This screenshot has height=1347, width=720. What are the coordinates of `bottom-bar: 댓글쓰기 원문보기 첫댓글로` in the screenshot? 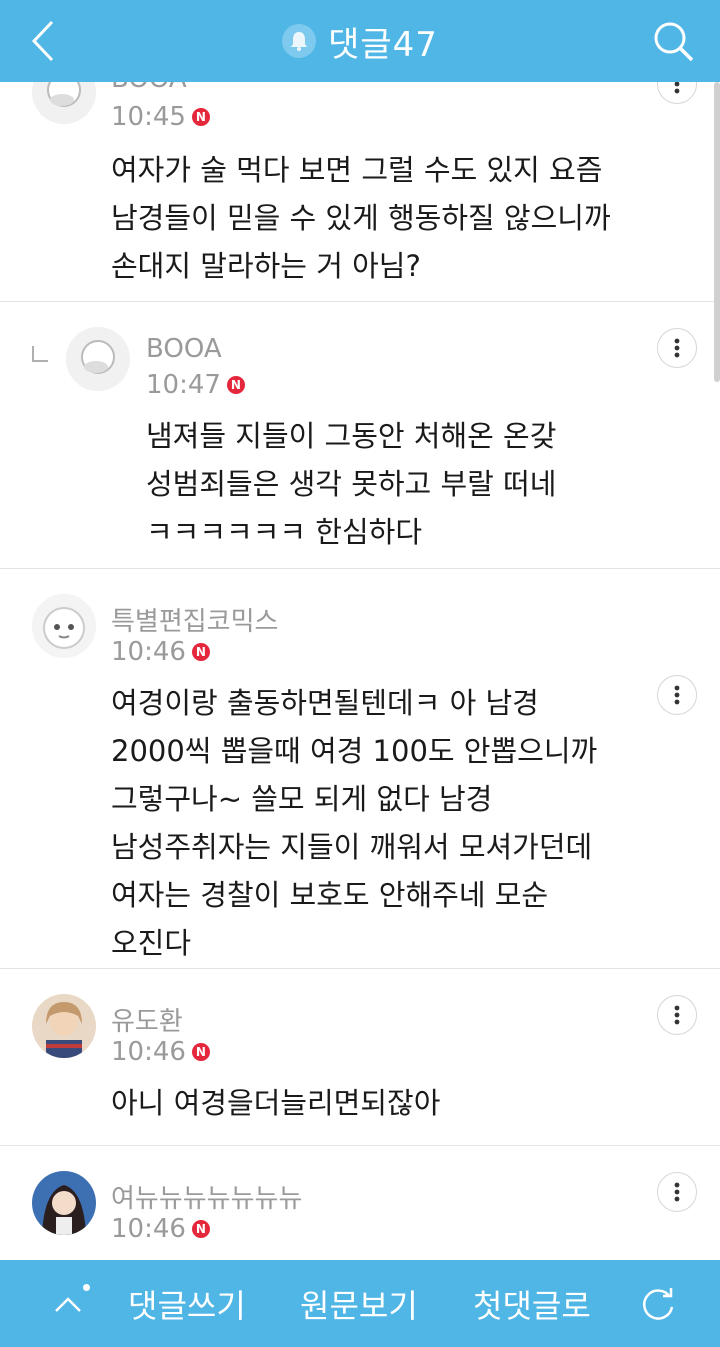 It's located at (360, 1303).